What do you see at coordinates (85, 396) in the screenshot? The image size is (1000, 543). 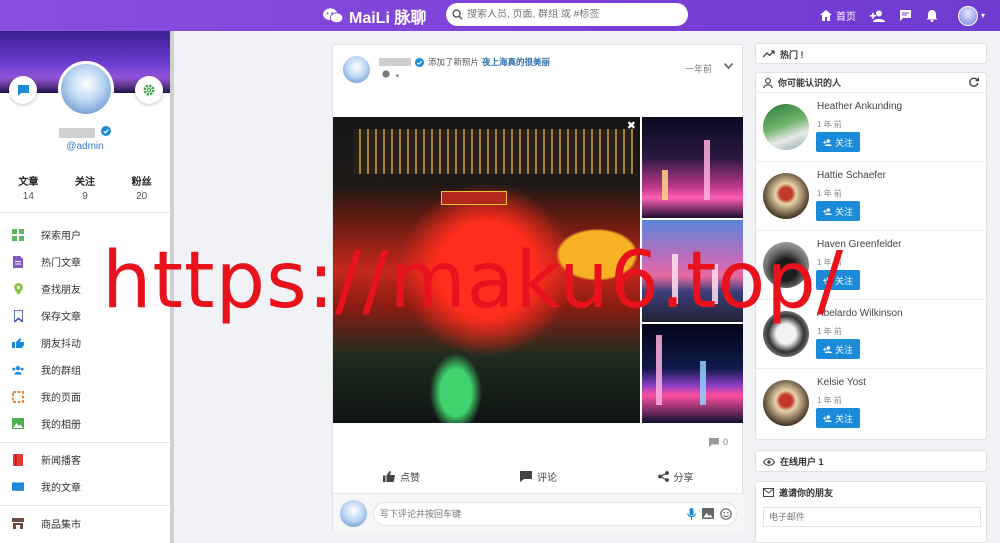 I see `sidebar-item-my-pages: 我的页面` at bounding box center [85, 396].